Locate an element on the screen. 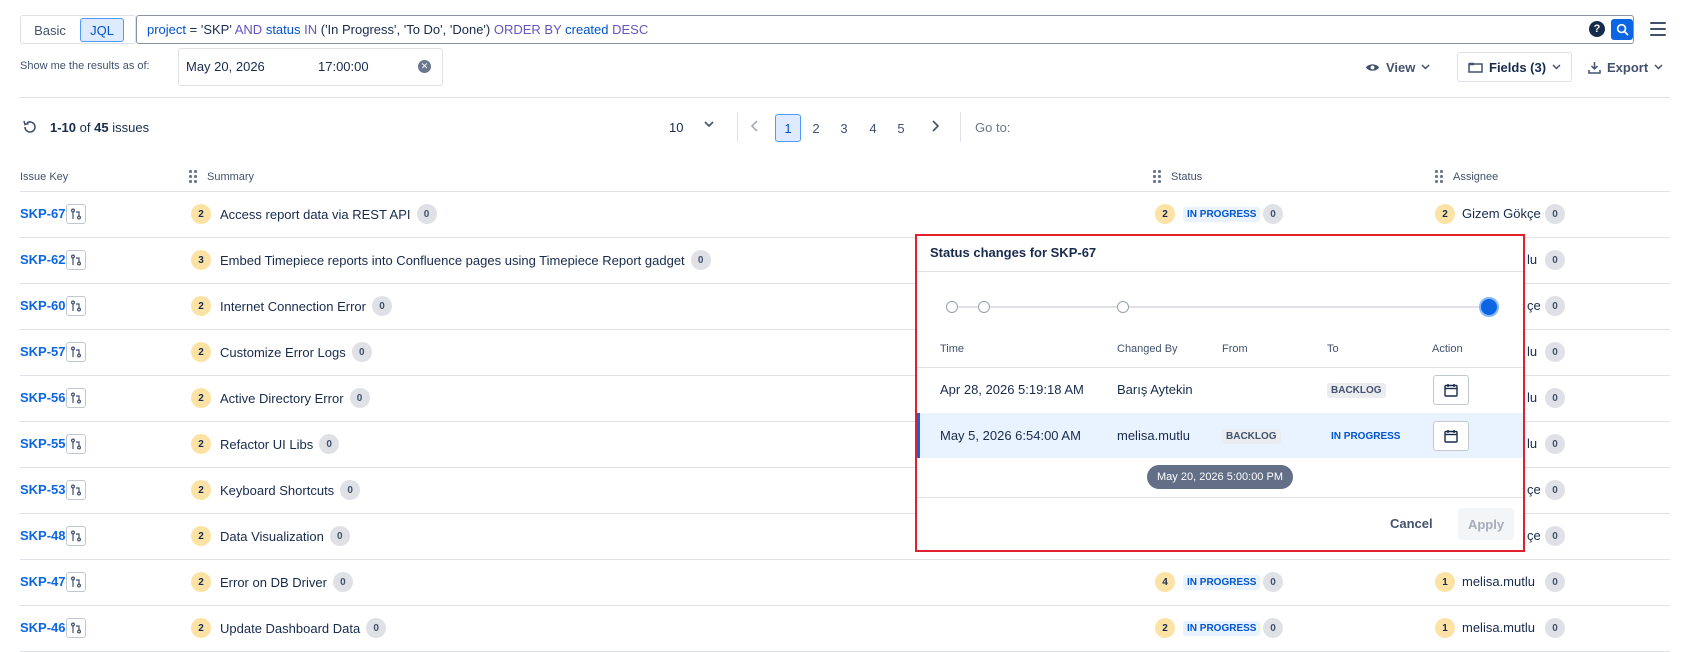  issue-summary: Data Visualization is located at coordinates (272, 536).